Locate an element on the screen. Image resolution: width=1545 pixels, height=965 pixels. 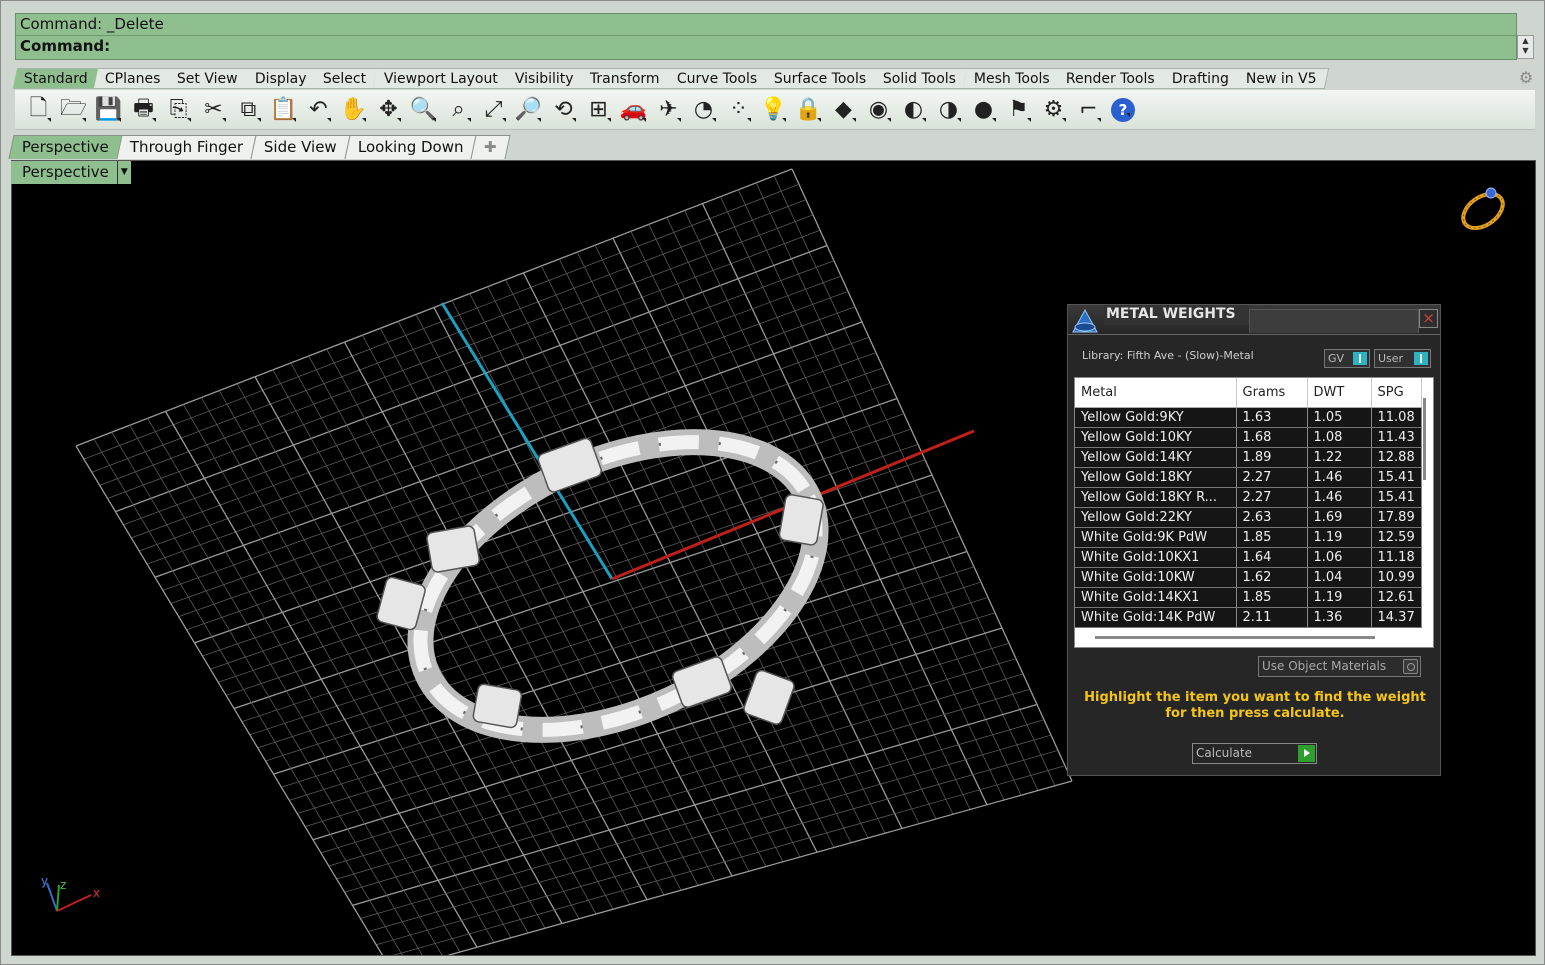
gear-settings-icon: ⚙ is located at coordinates (1053, 110).